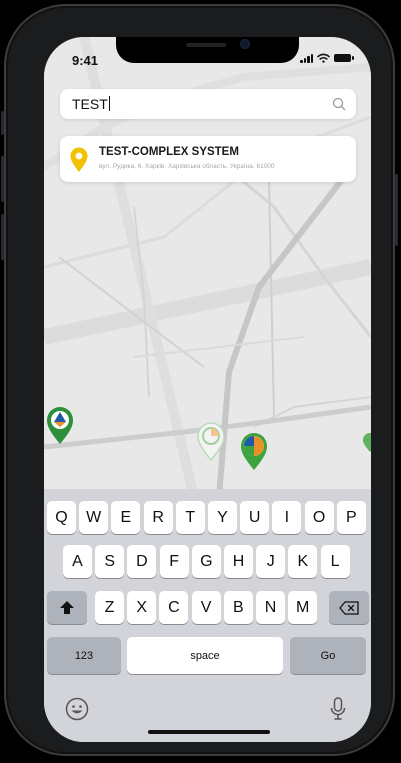 The width and height of the screenshot is (401, 763). Describe the element at coordinates (126, 517) in the screenshot. I see `key-e: E` at that location.